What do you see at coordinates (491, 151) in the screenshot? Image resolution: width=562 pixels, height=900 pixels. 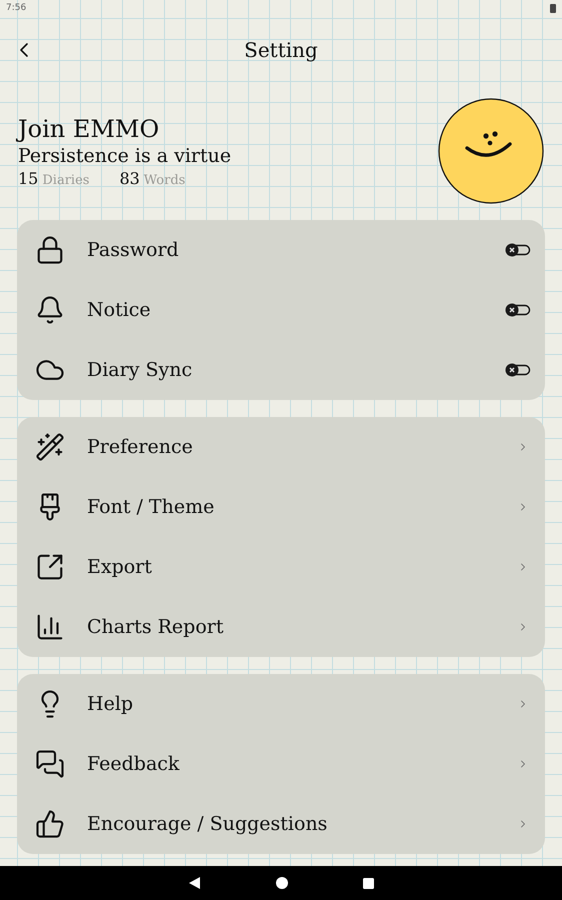 I see `smiley-avatar` at bounding box center [491, 151].